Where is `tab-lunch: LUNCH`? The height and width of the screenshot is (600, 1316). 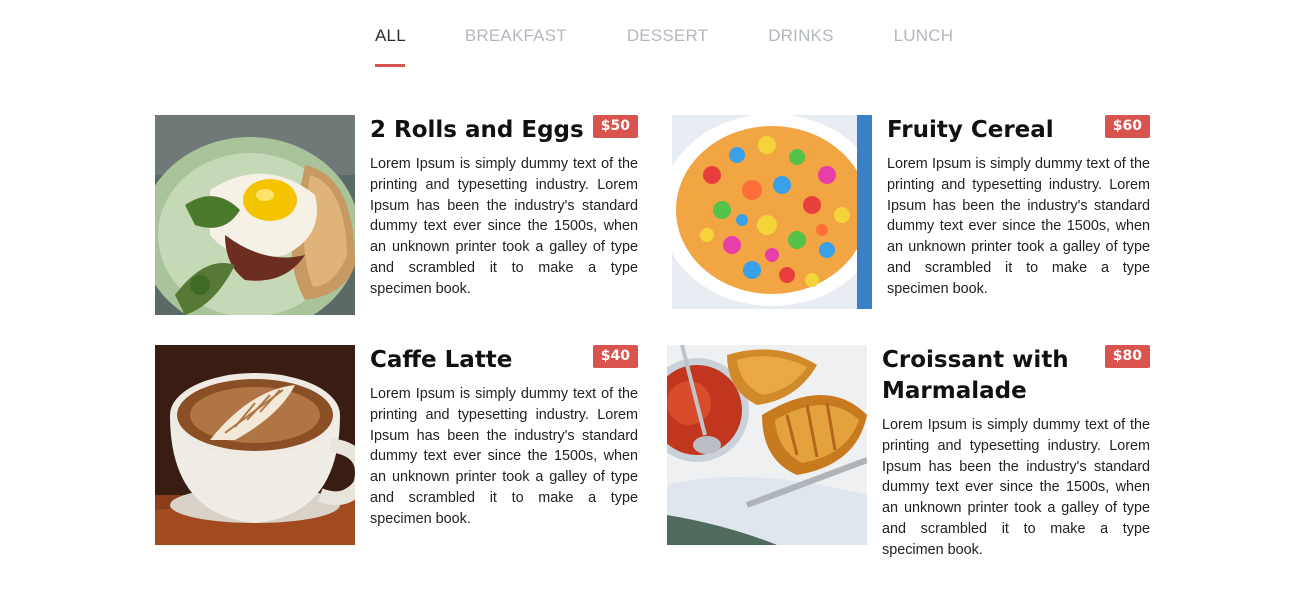
tab-lunch: LUNCH is located at coordinates (924, 41).